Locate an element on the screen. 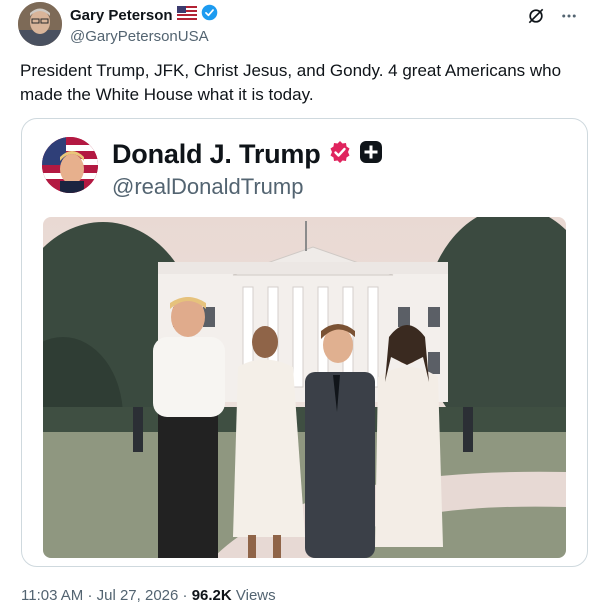 The image size is (592, 611). author-block: Gary Peterson @GaryPetersonUSA is located at coordinates (144, 24).